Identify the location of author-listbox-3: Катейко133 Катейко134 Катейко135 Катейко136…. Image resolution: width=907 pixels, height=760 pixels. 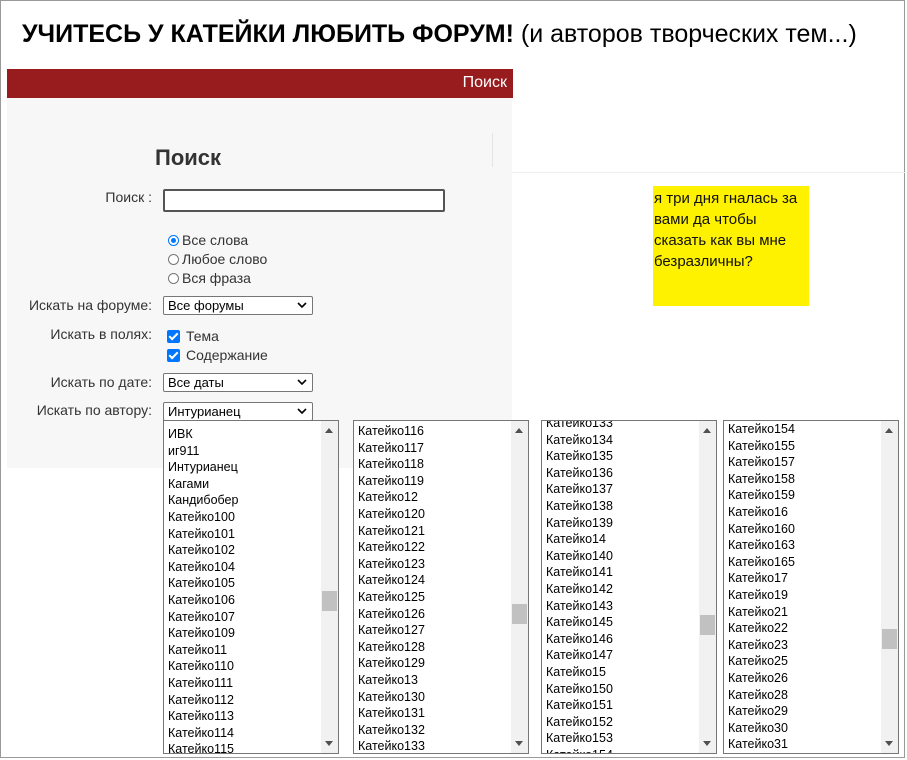
(629, 587).